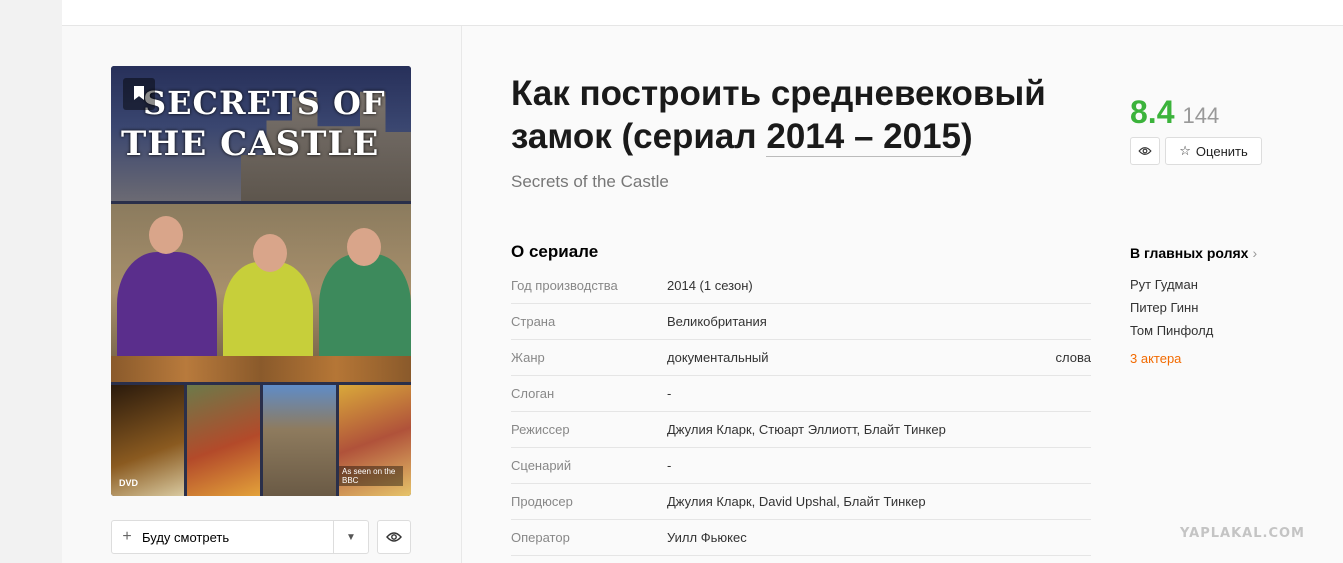 This screenshot has height=563, width=1343. What do you see at coordinates (1171, 310) in the screenshot?
I see `cast-actor-link: Питер Гинн` at bounding box center [1171, 310].